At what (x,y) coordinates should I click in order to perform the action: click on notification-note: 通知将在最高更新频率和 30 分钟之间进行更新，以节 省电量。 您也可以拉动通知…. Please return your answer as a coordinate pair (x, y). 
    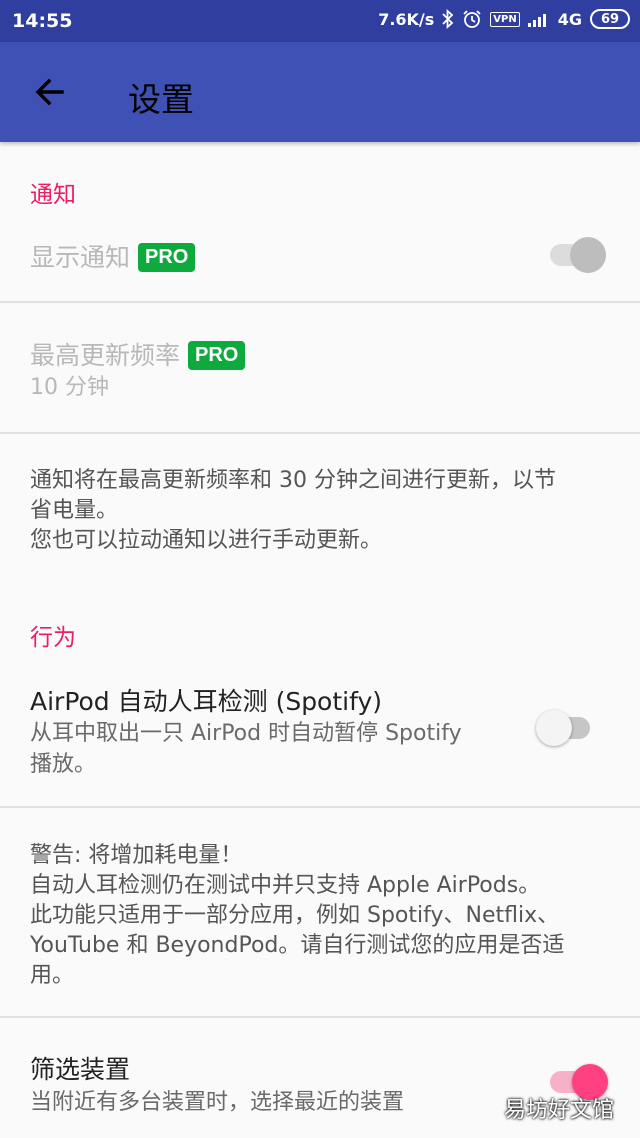
    Looking at the image, I should click on (293, 510).